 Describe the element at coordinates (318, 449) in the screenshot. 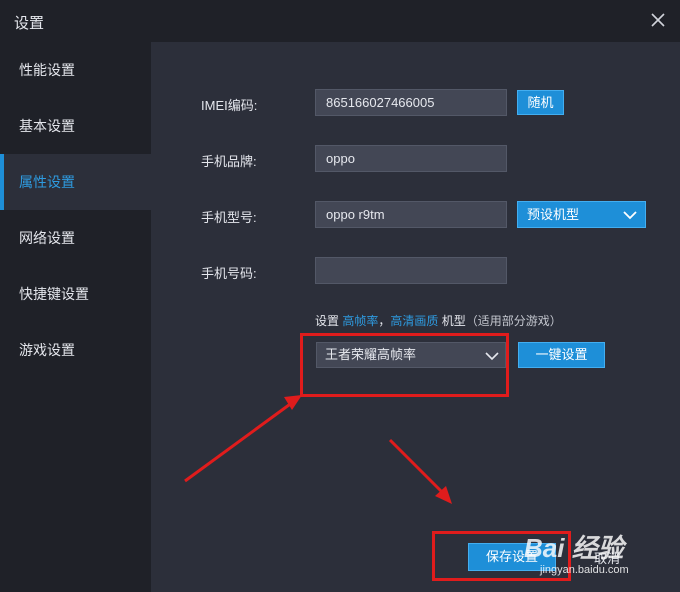

I see `annotation-arrows` at that location.